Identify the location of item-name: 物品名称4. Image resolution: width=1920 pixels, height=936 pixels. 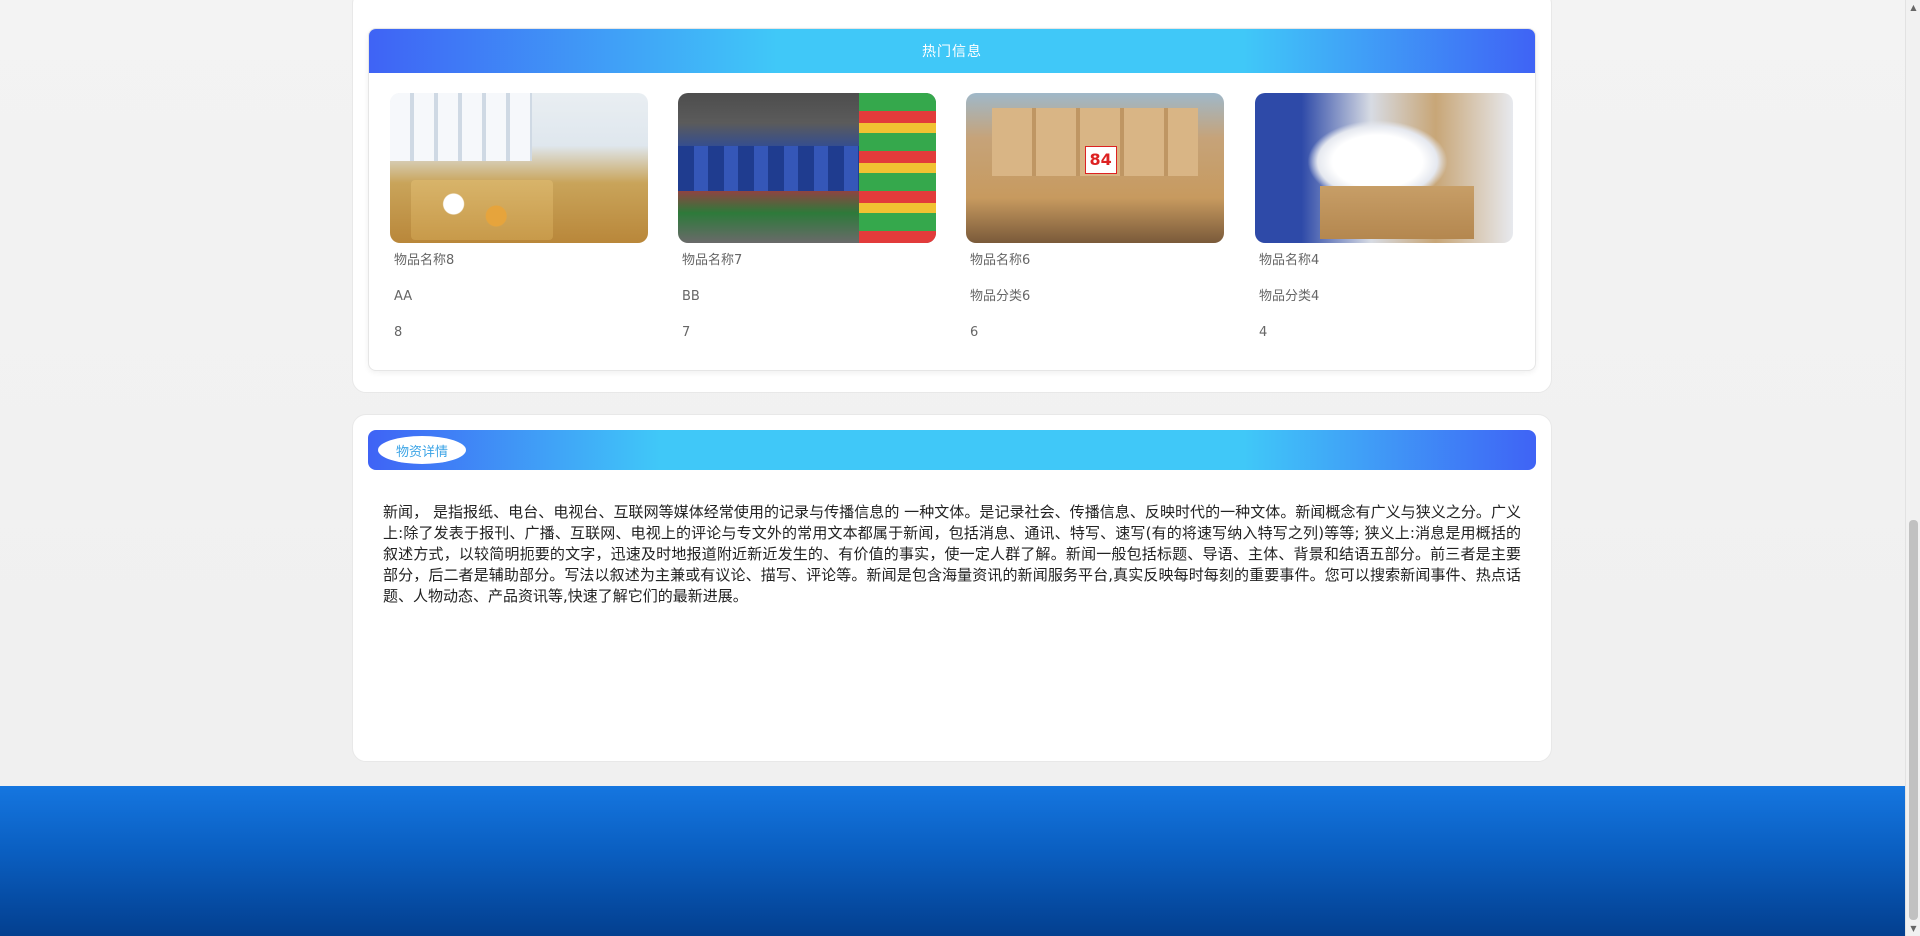
(1289, 260).